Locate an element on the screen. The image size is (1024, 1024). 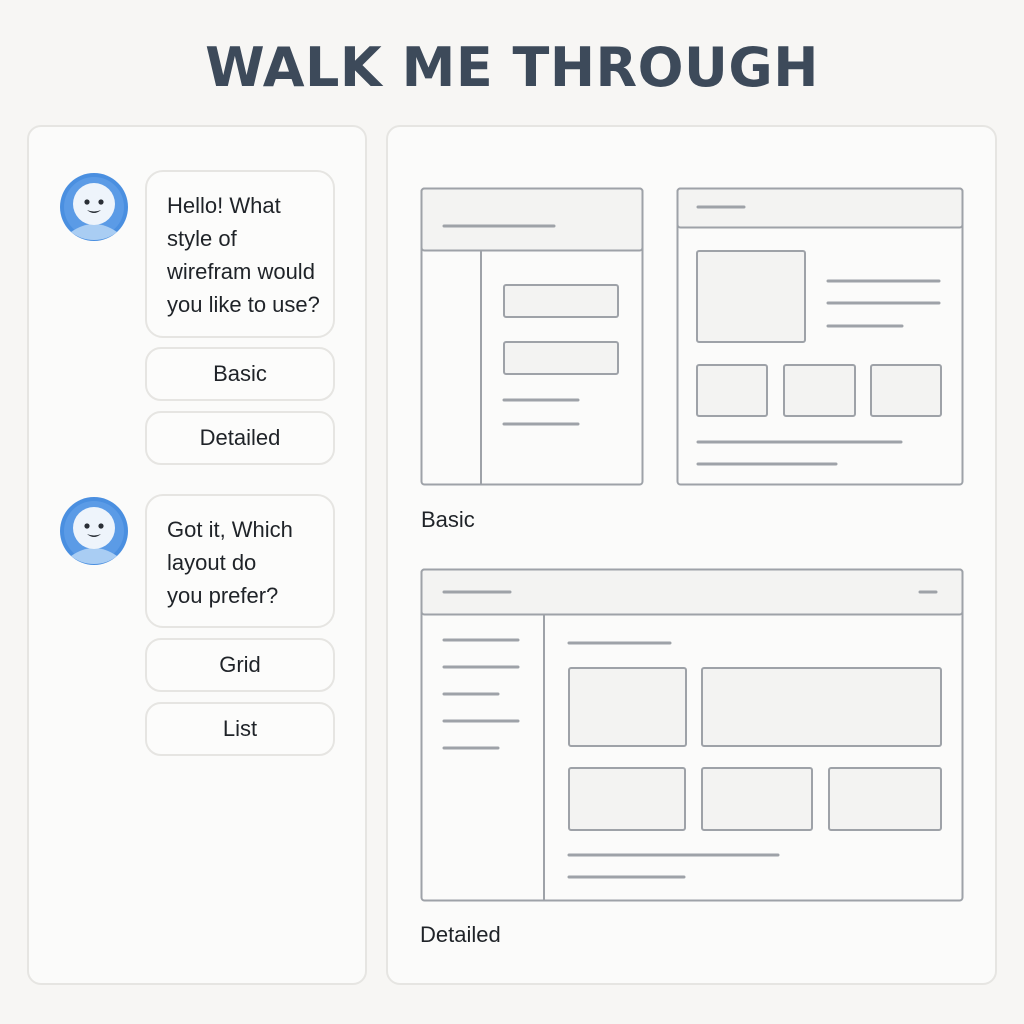
option-grid-button: Grid is located at coordinates (240, 665).